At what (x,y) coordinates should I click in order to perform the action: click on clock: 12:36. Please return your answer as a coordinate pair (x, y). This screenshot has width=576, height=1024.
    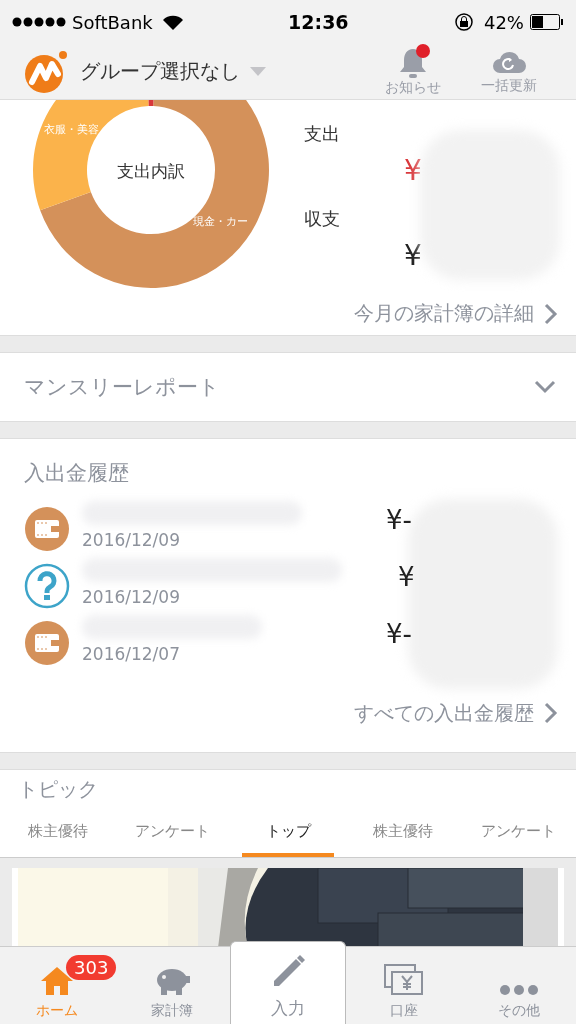
    Looking at the image, I should click on (318, 22).